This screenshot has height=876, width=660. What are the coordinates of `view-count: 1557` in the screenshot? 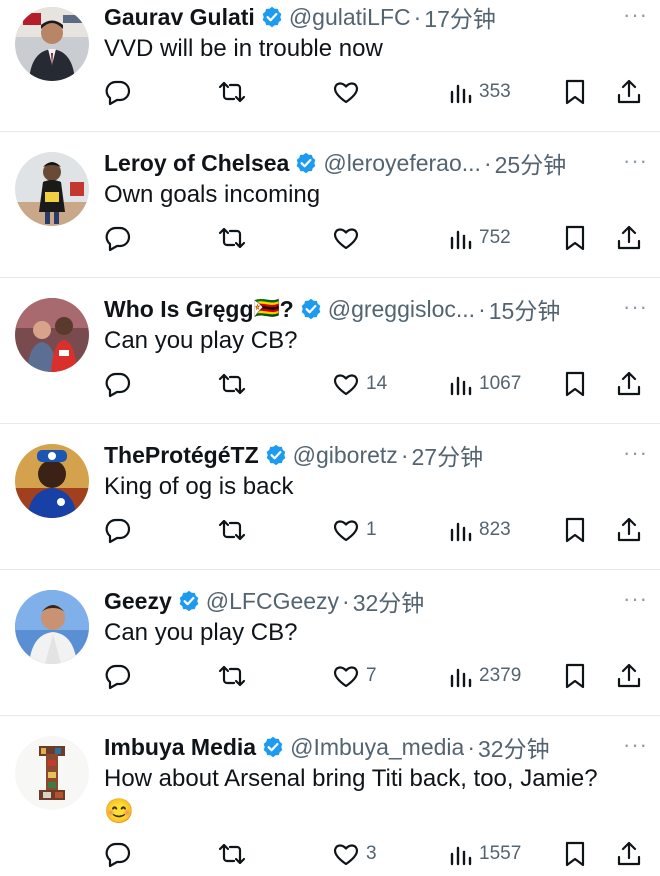 It's located at (500, 853).